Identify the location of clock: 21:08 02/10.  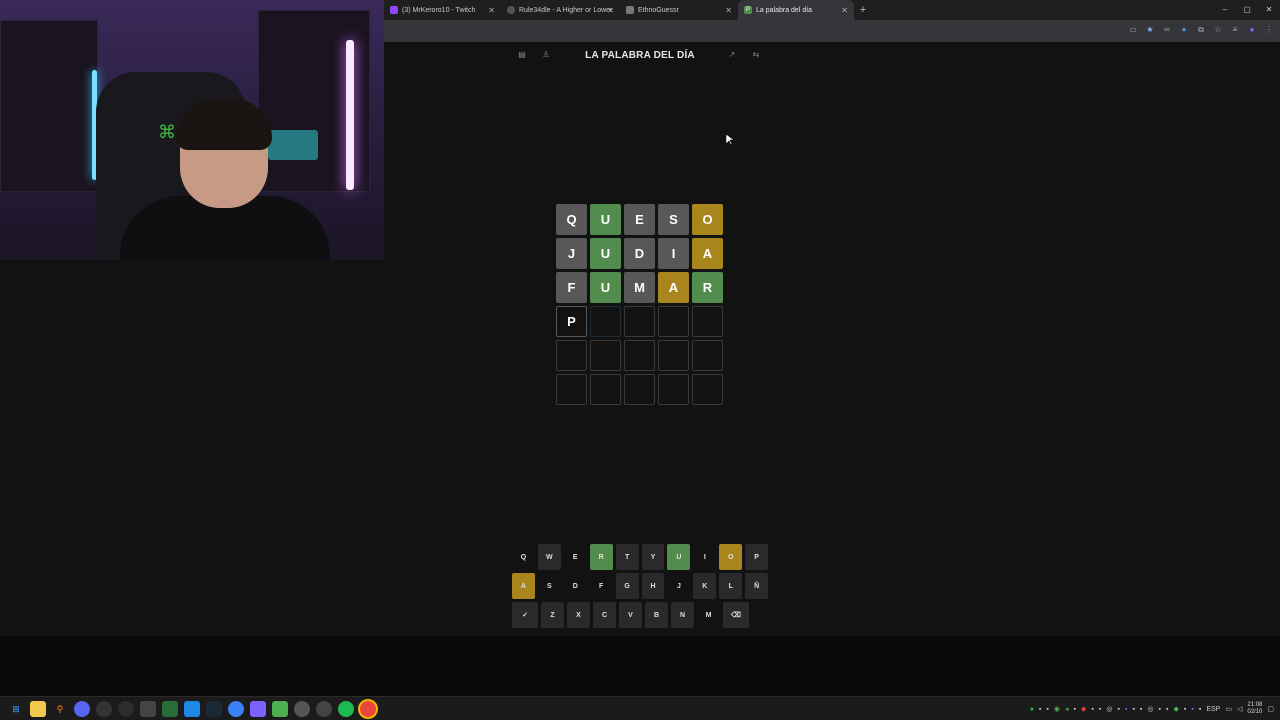
(1254, 709).